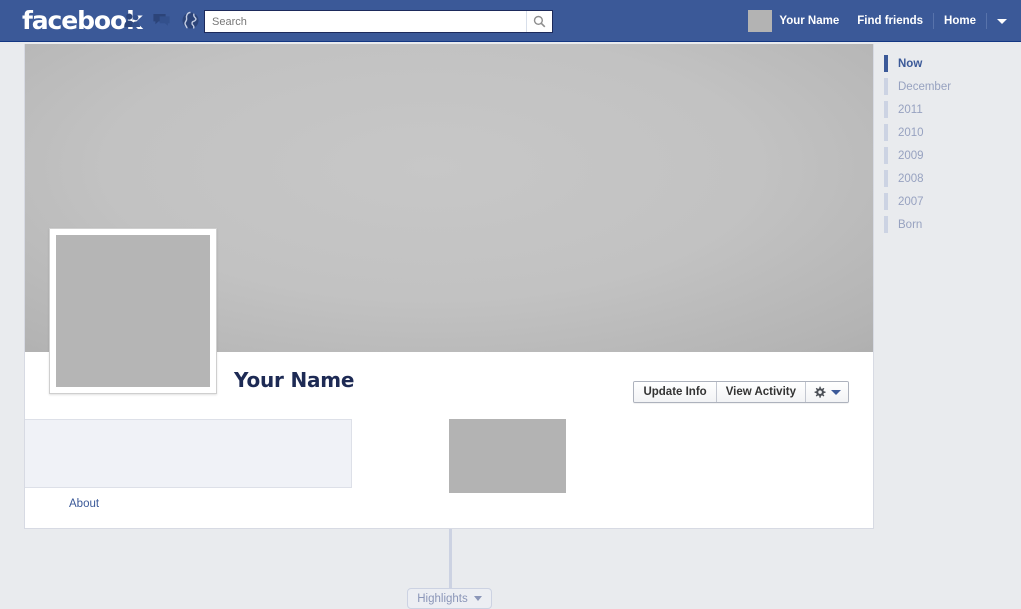 The width and height of the screenshot is (1021, 609). I want to click on timeline-nav-item-2011: 2011, so click(944, 109).